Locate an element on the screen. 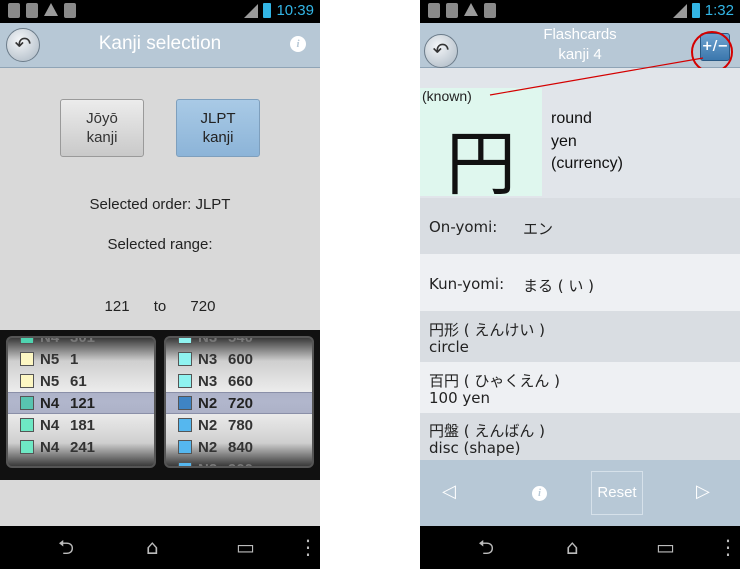  kanji-index: 181 is located at coordinates (83, 425).